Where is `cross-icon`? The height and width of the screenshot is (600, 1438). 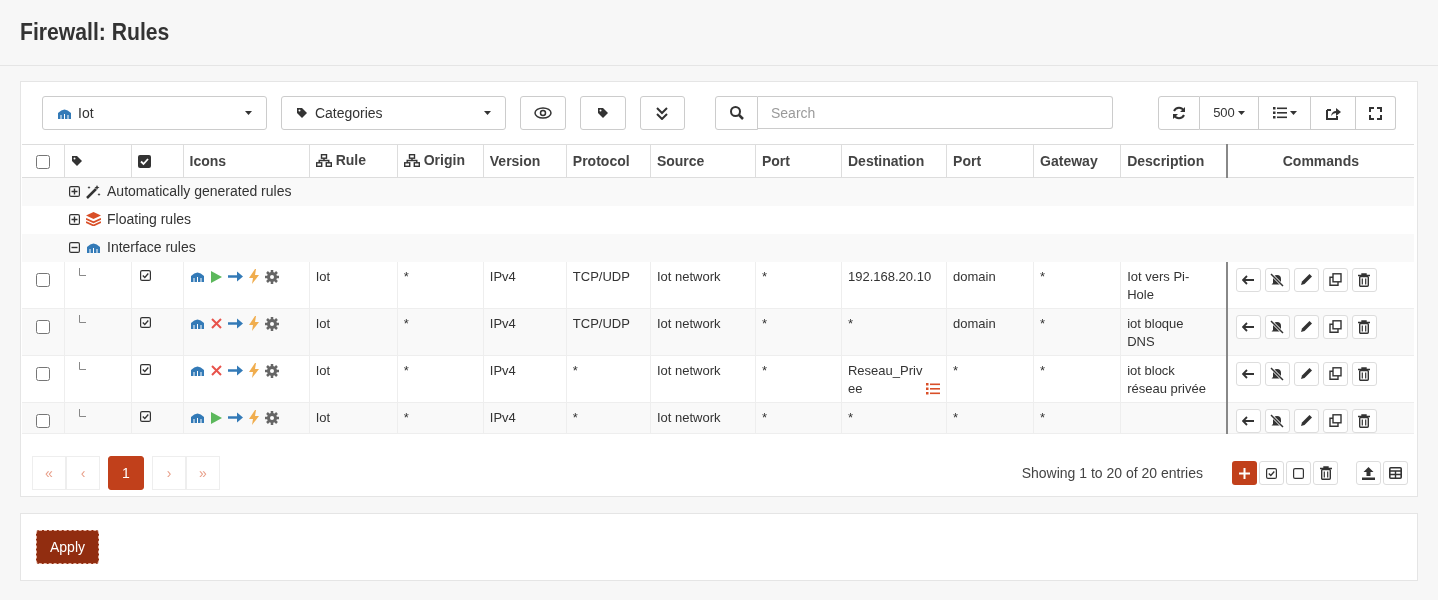 cross-icon is located at coordinates (216, 323).